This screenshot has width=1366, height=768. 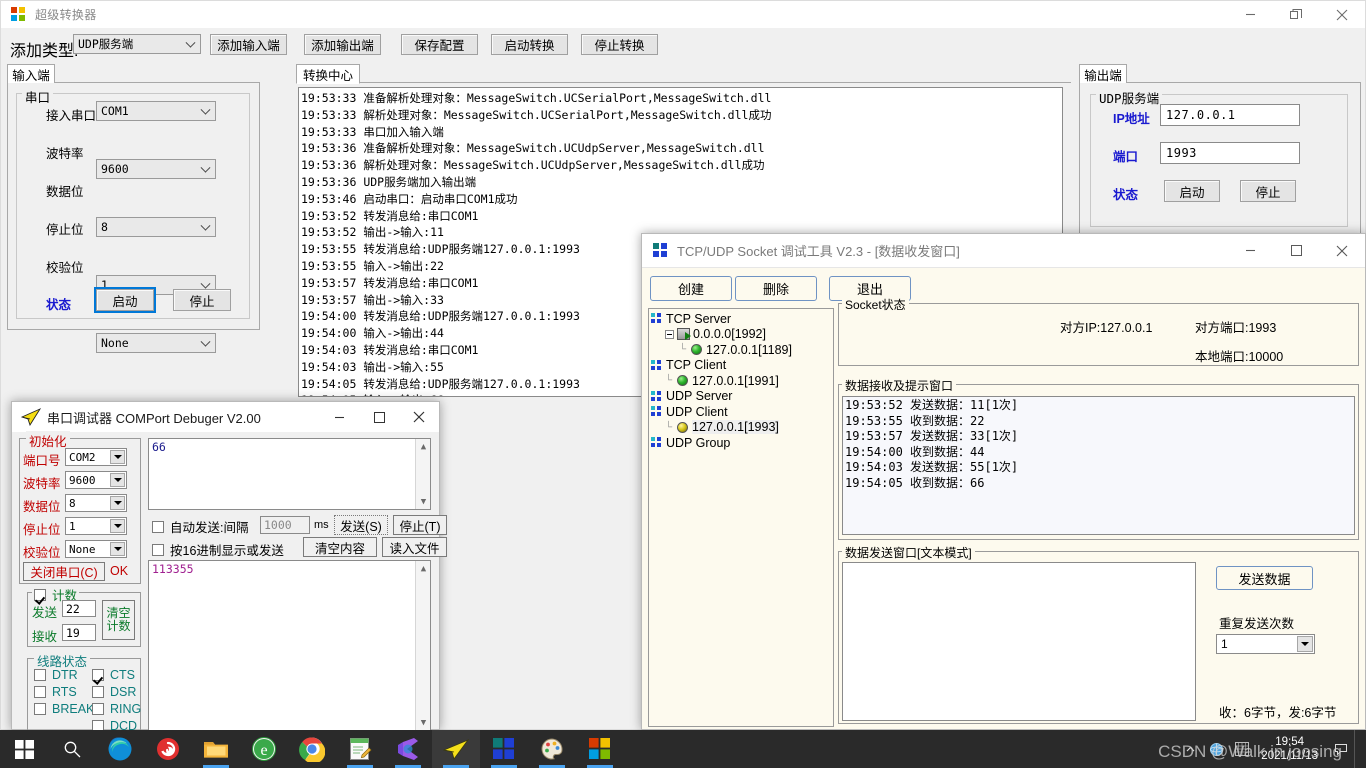 I want to click on socket-close-button, so click(x=1342, y=251).